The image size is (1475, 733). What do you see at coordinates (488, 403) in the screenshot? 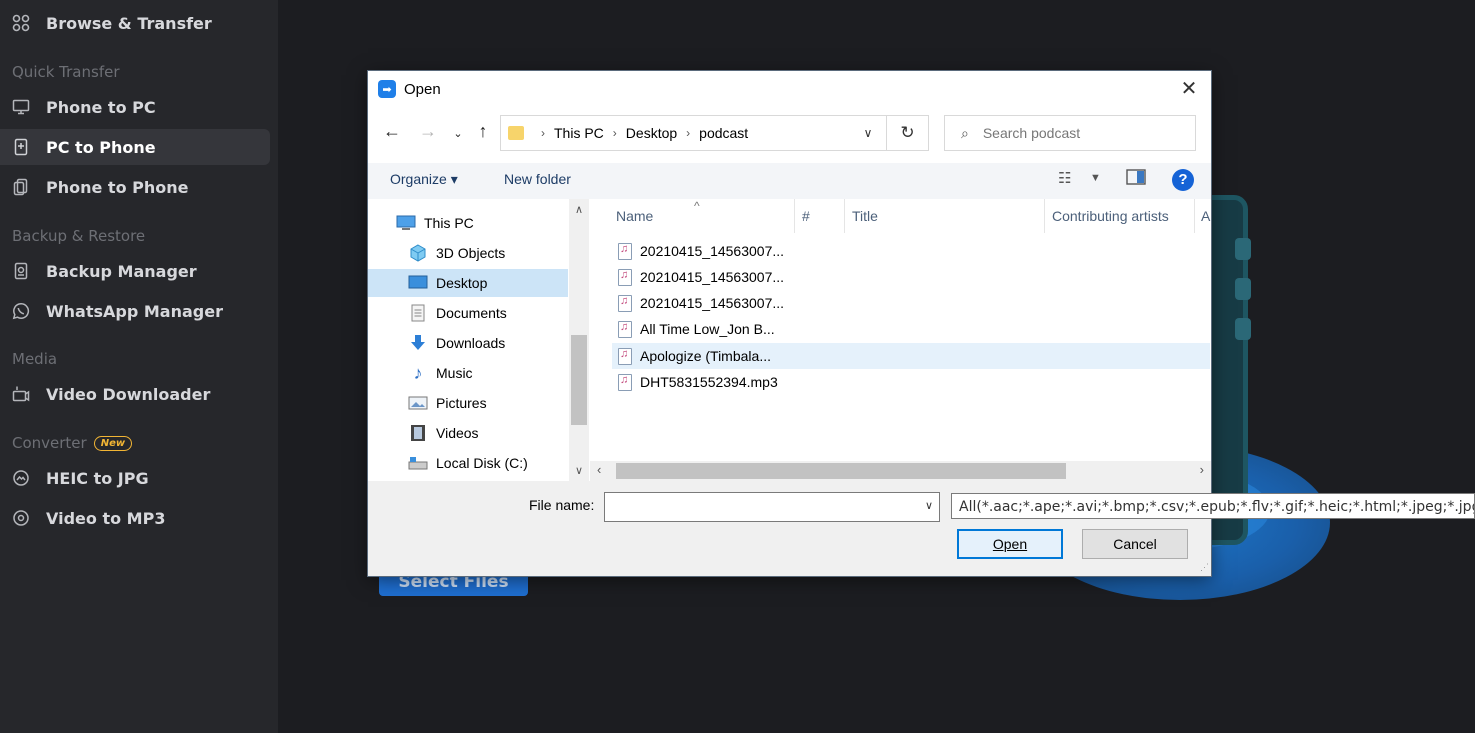
I see `tree-item-pictures: Pictures` at bounding box center [488, 403].